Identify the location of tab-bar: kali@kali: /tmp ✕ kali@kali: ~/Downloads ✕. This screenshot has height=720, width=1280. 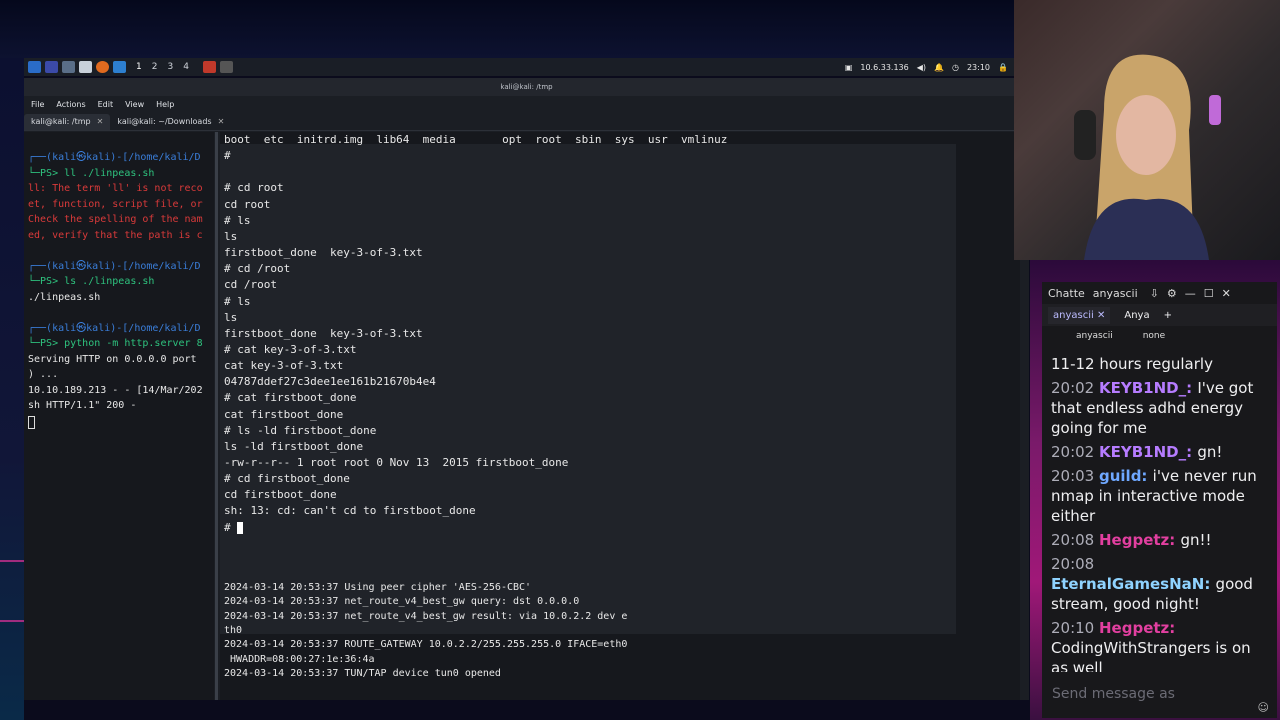
(526, 121).